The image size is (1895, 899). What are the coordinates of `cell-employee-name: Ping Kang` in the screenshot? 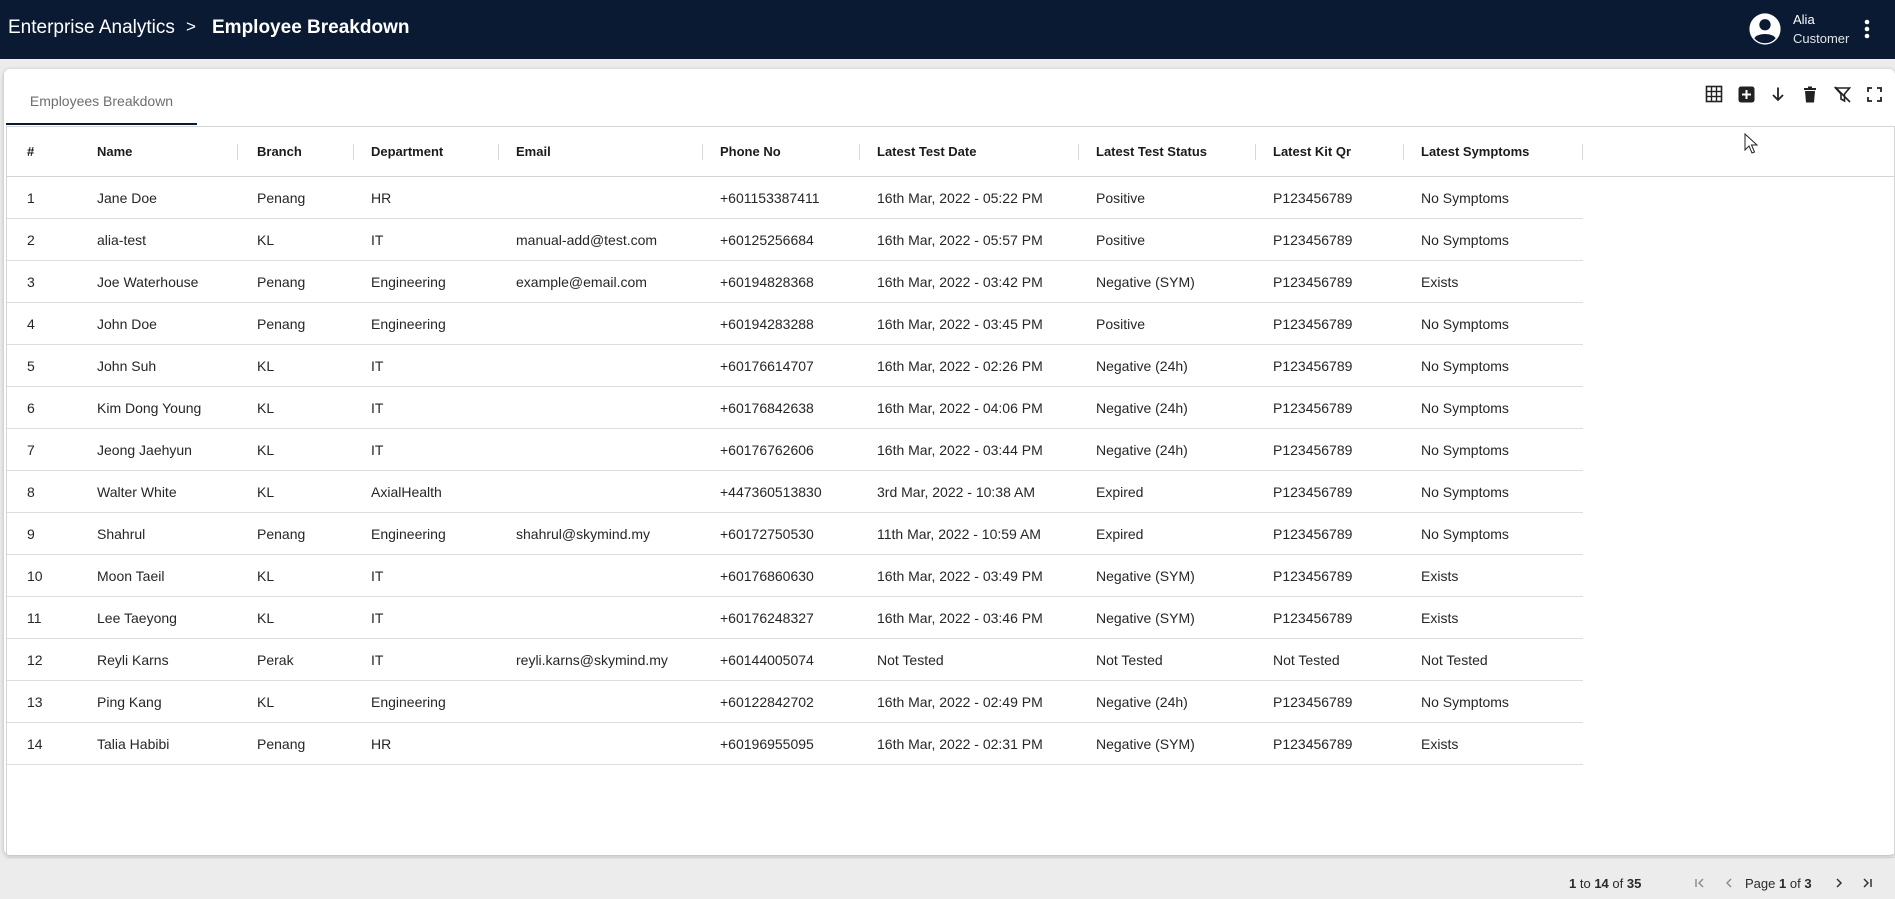 It's located at (129, 702).